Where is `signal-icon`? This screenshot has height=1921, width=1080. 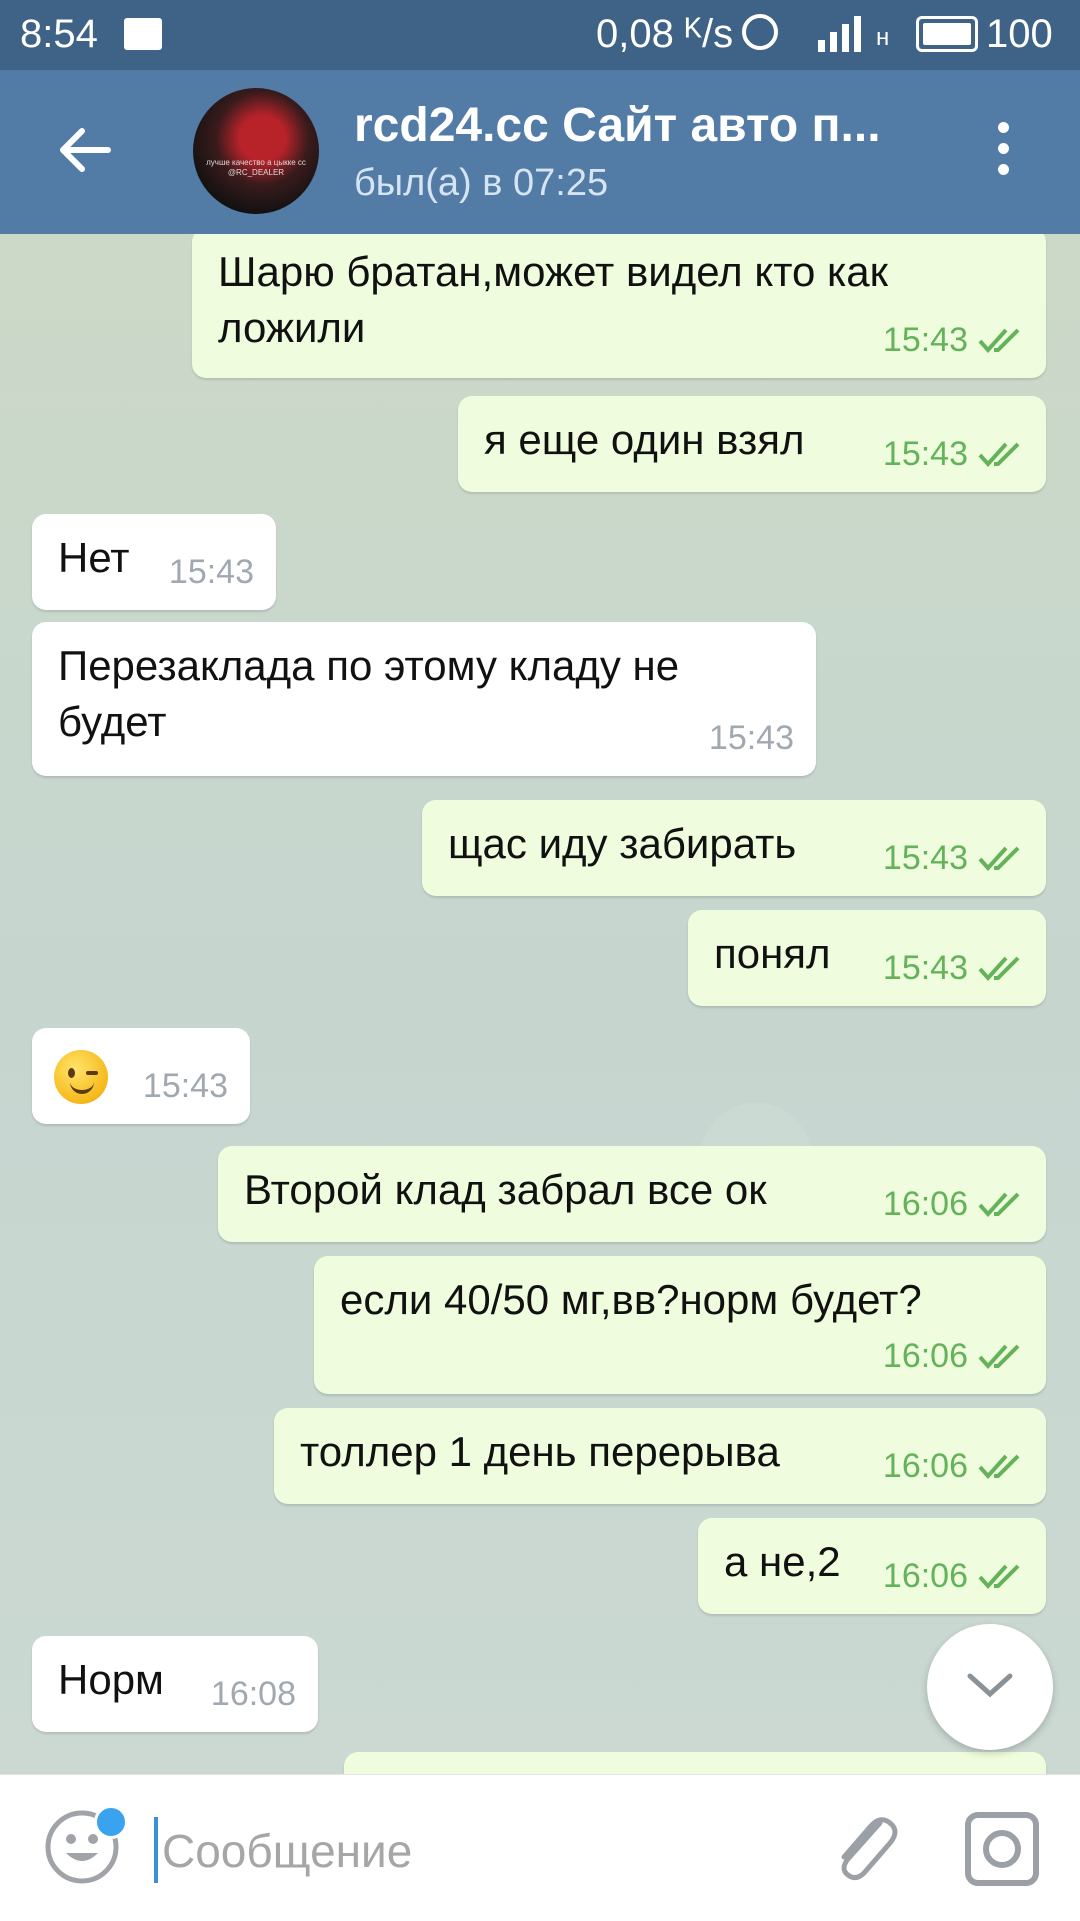 signal-icon is located at coordinates (839, 34).